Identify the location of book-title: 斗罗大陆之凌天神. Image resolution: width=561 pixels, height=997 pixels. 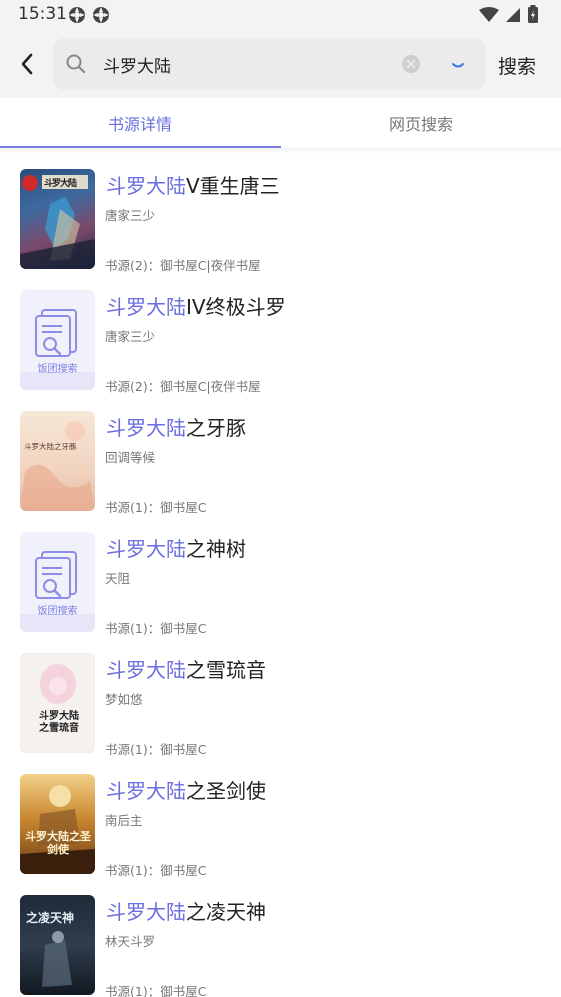
(186, 910).